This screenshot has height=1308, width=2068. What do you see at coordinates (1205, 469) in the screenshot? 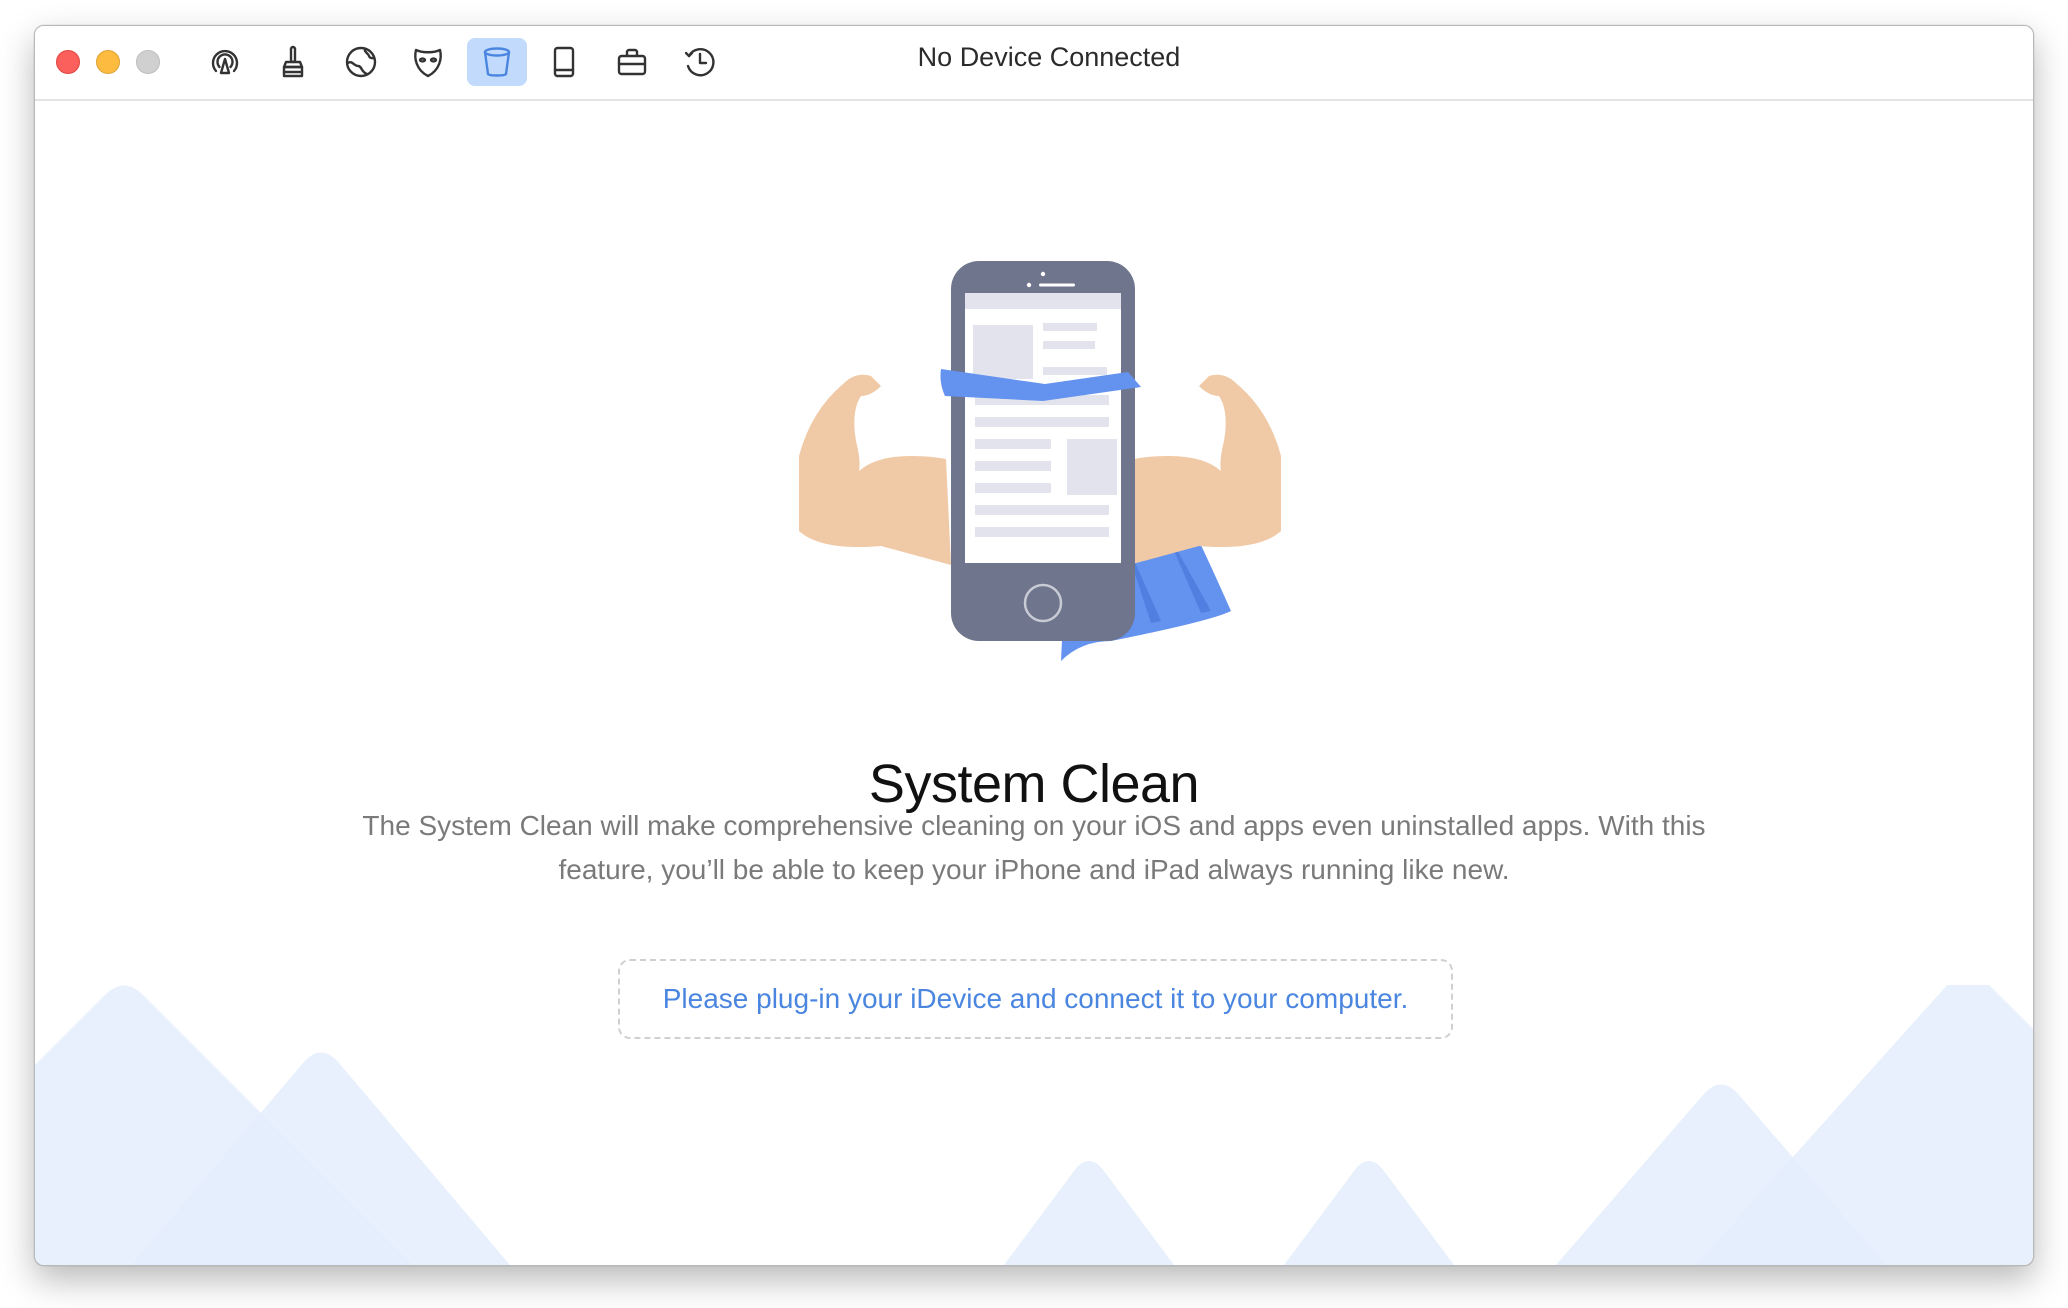
I see `right-arm` at bounding box center [1205, 469].